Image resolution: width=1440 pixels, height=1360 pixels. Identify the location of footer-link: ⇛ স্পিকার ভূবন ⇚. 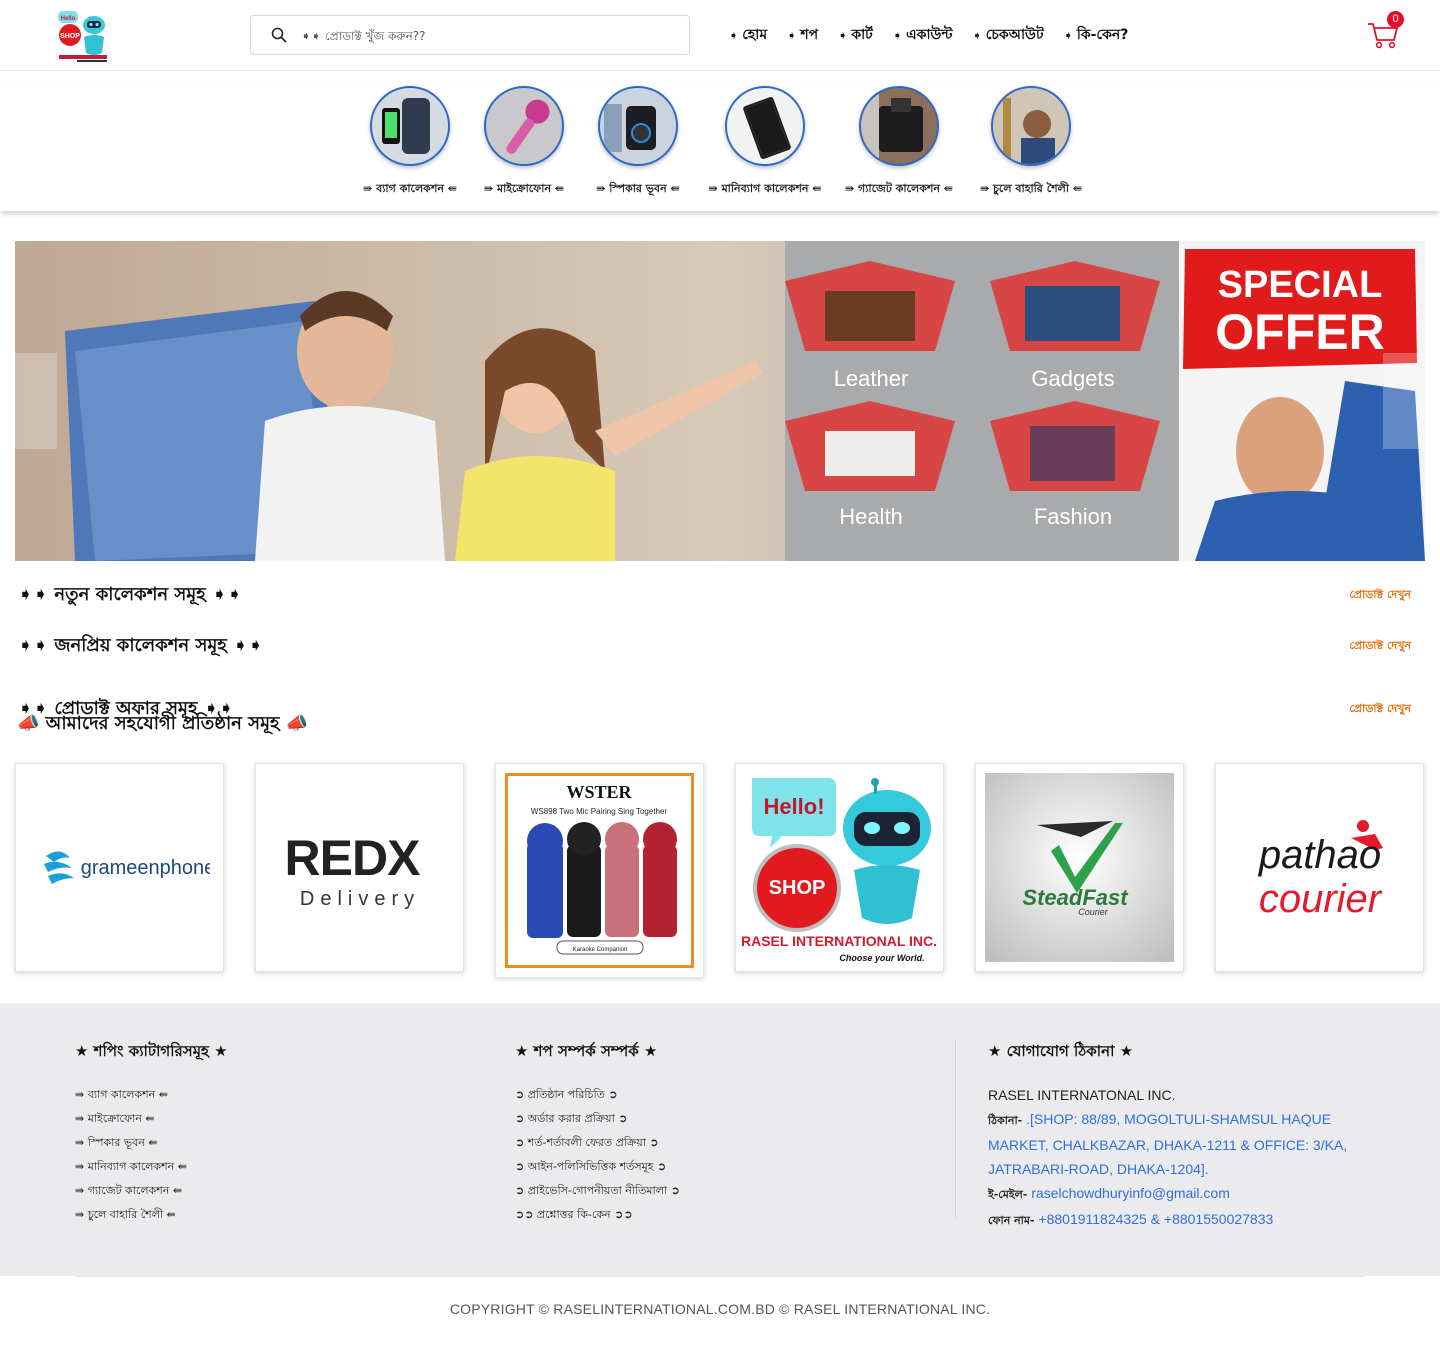
(151, 1143).